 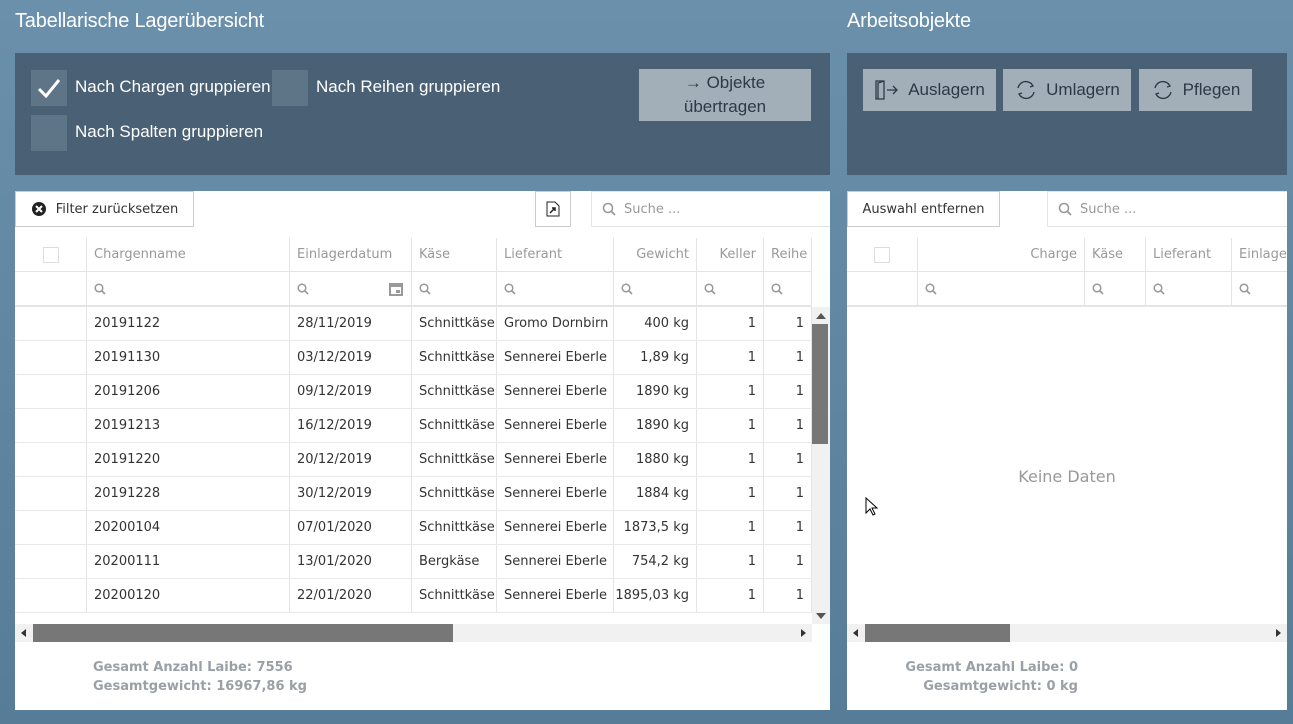 I want to click on column-header-4: Gewicht, so click(x=655, y=254).